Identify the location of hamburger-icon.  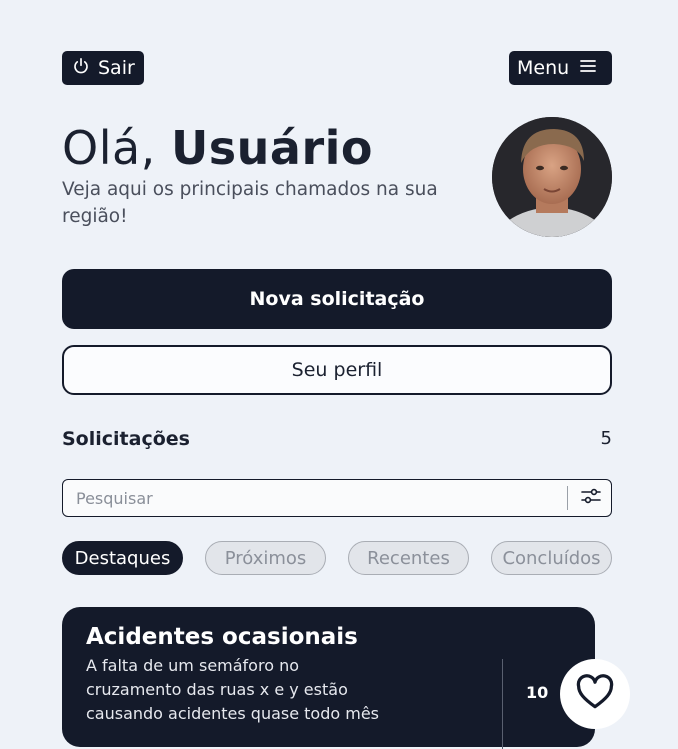
(588, 68).